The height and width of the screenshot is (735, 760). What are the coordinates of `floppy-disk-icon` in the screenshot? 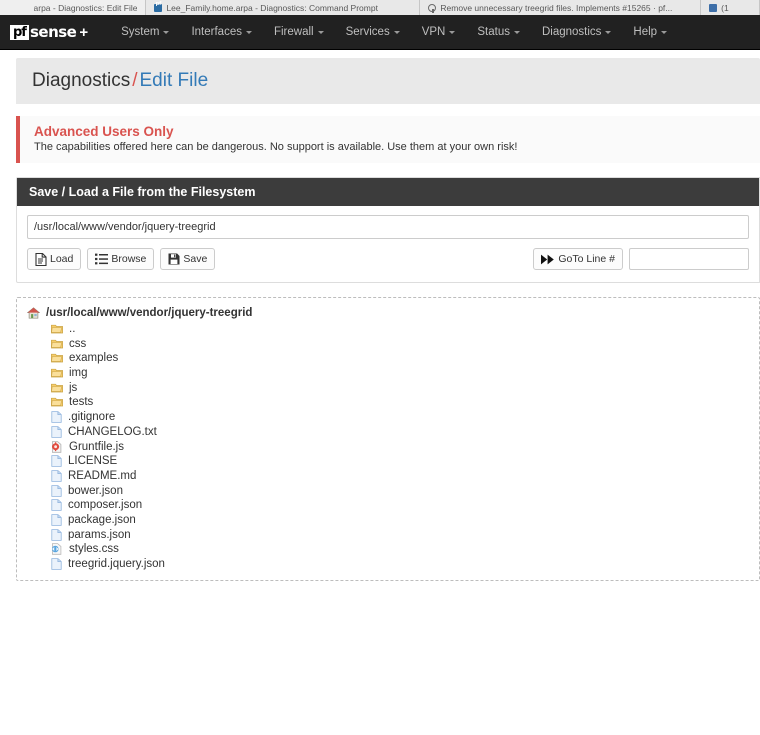 It's located at (174, 259).